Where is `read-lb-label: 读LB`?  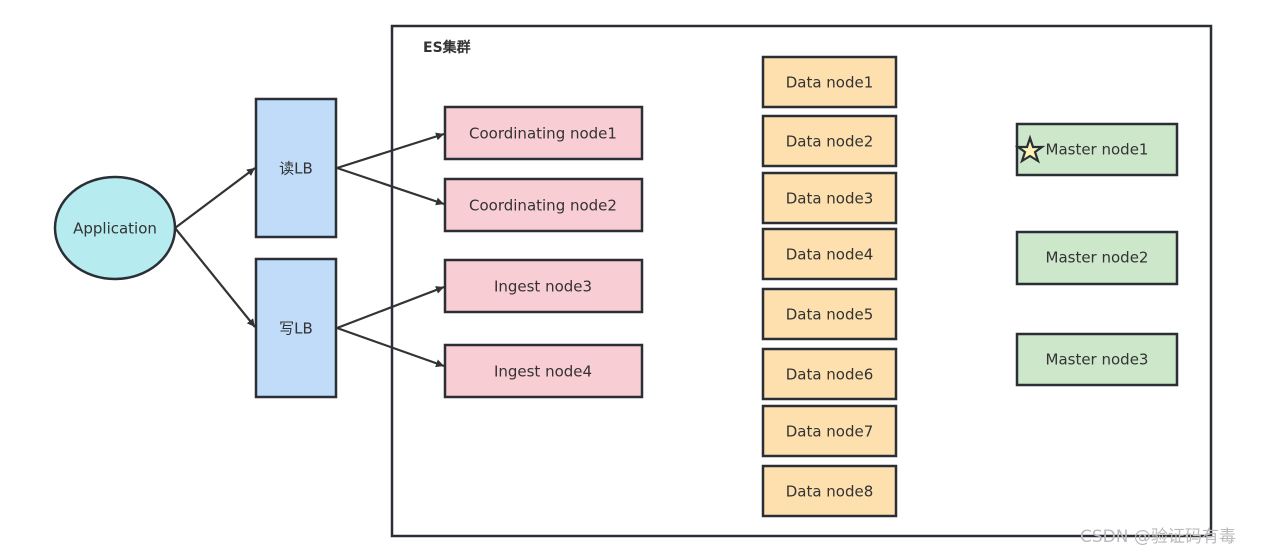
read-lb-label: 读LB is located at coordinates (296, 169).